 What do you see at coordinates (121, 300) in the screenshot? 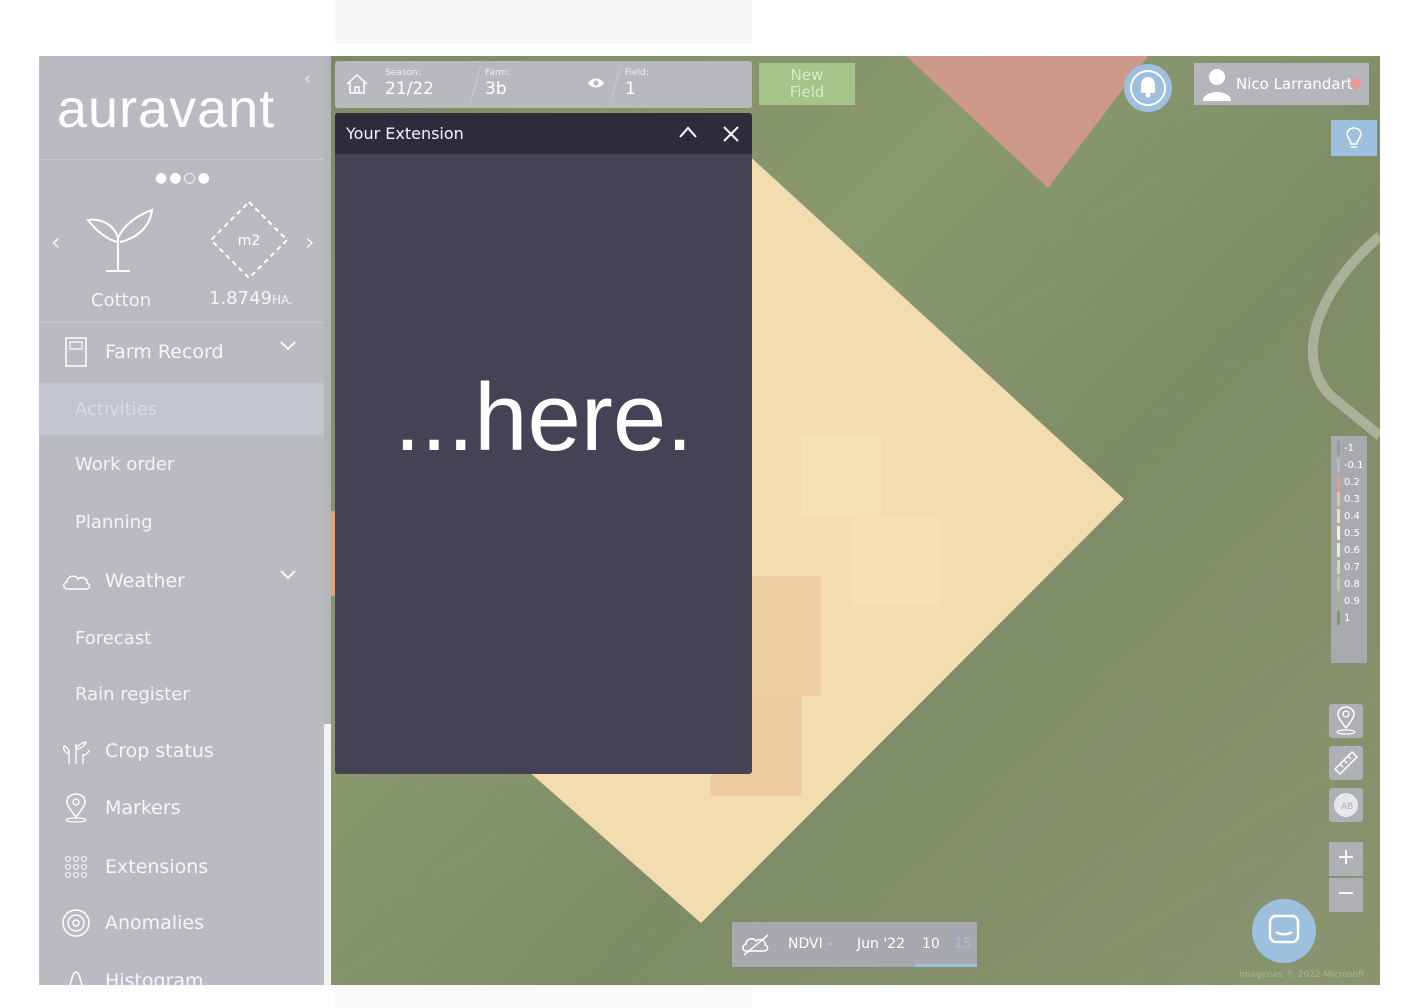
I see `crop-name: Cotton` at bounding box center [121, 300].